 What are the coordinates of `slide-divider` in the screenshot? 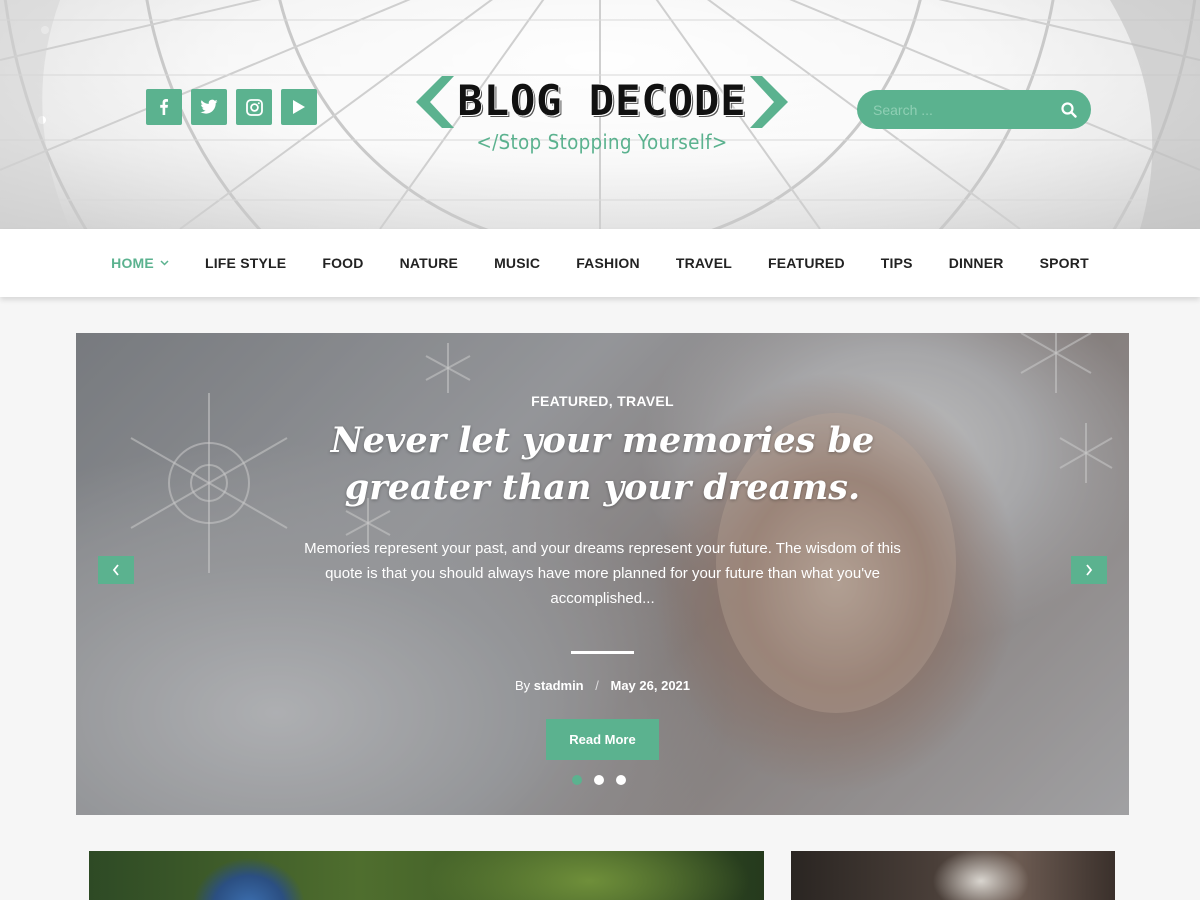 It's located at (602, 652).